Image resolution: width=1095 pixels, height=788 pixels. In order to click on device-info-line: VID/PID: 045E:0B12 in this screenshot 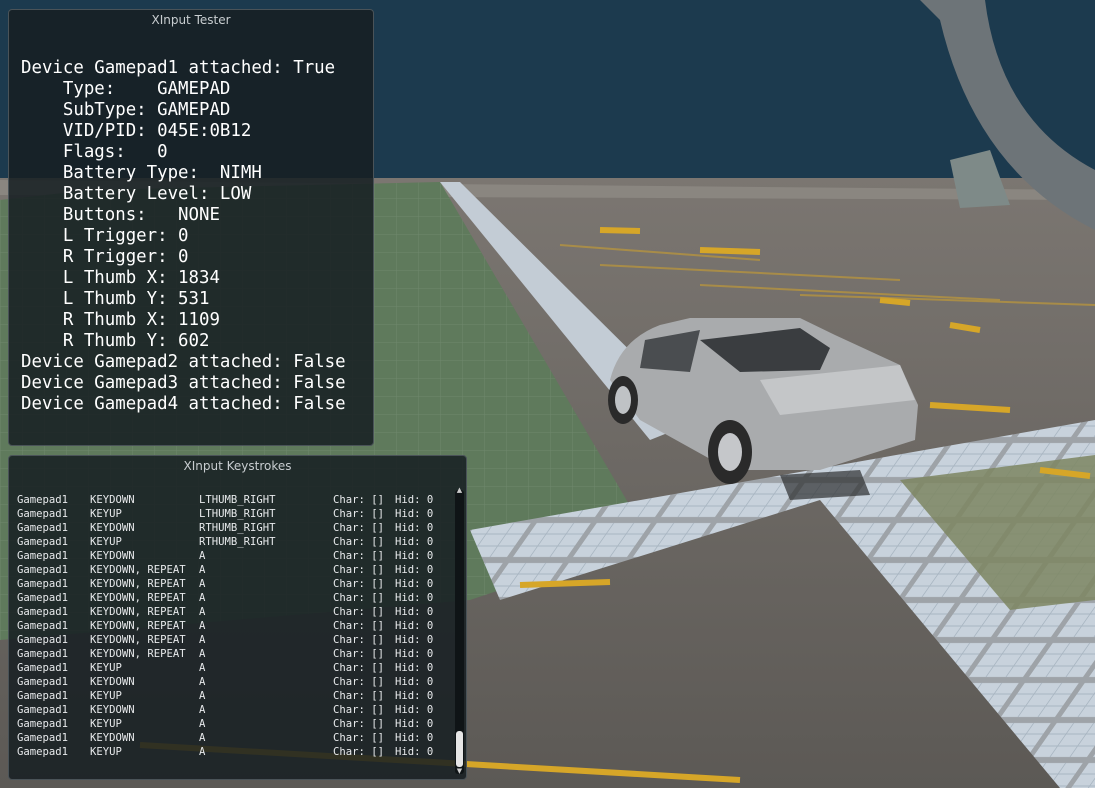, I will do `click(136, 131)`.